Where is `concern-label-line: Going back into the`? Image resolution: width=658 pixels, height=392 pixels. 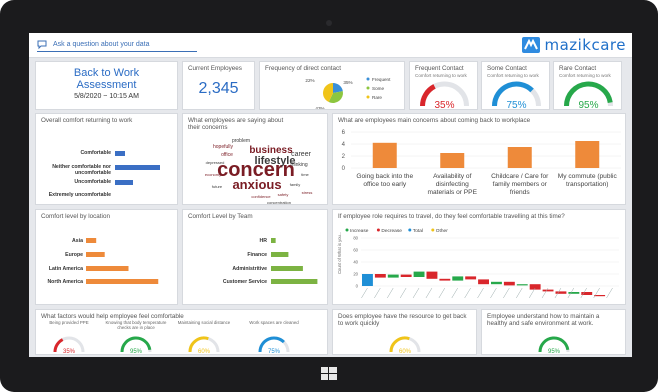
concern-label-line: Going back into the is located at coordinates (384, 176).